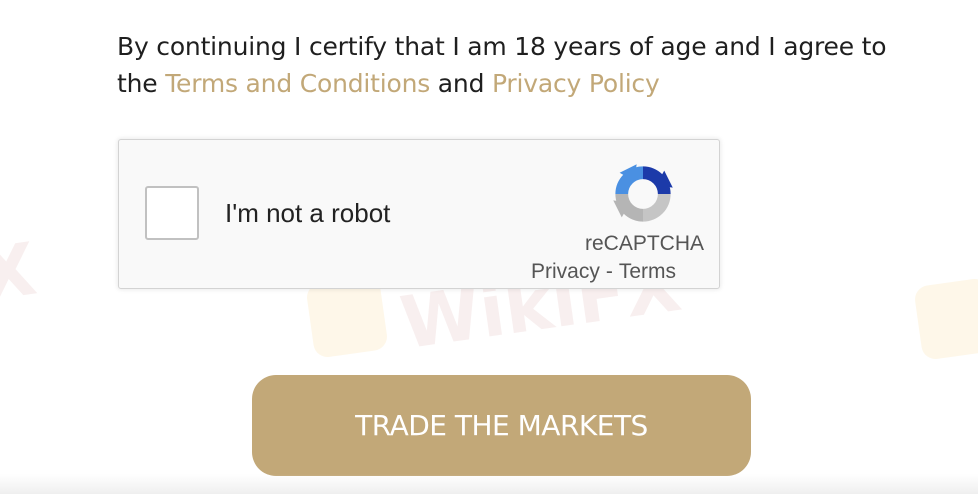 The height and width of the screenshot is (494, 978). I want to click on bottom-fade, so click(489, 484).